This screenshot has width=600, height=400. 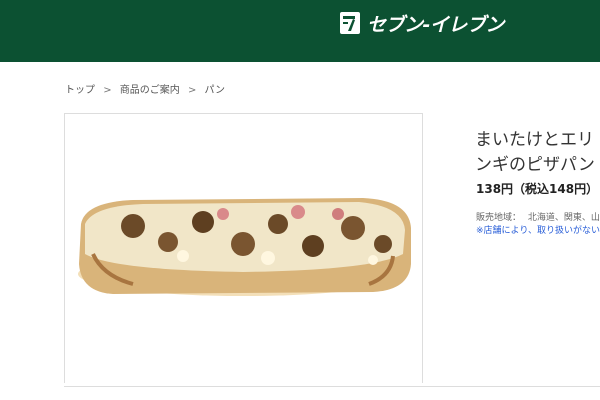 What do you see at coordinates (563, 218) in the screenshot?
I see `sales-area-value: 北海道、関東、山` at bounding box center [563, 218].